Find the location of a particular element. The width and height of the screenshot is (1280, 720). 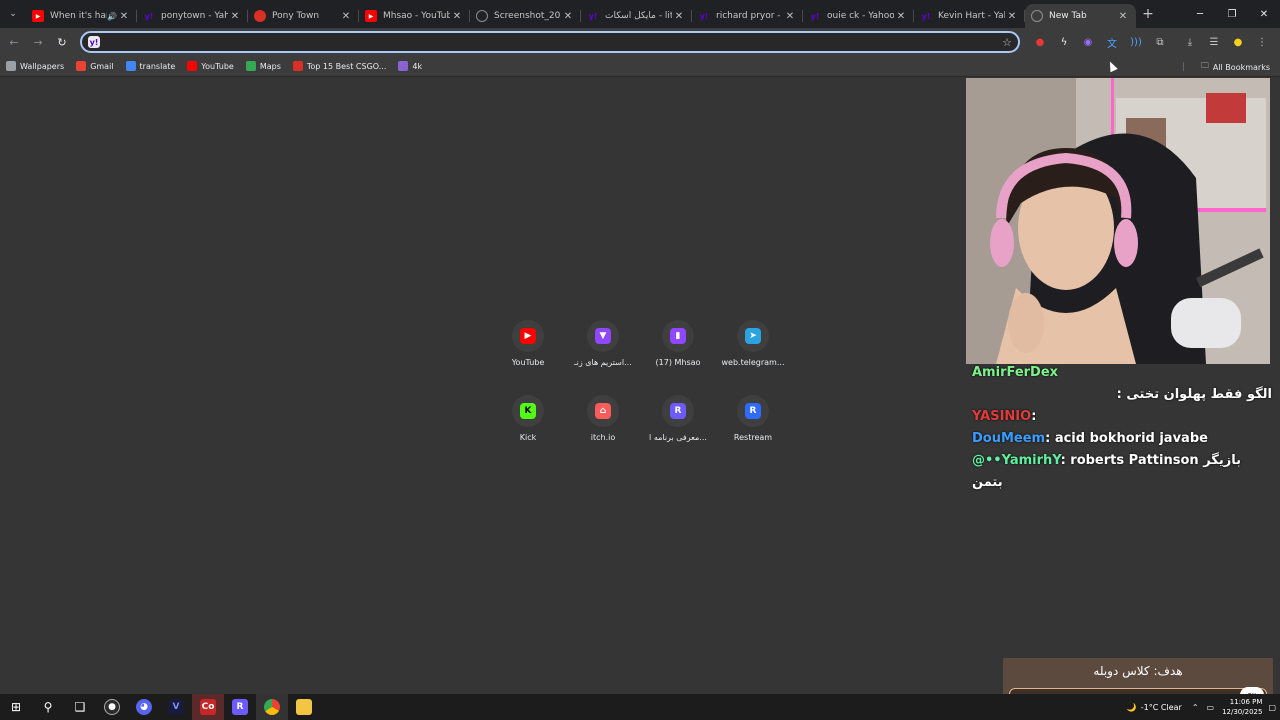

reload-button: ↻ is located at coordinates (62, 42).